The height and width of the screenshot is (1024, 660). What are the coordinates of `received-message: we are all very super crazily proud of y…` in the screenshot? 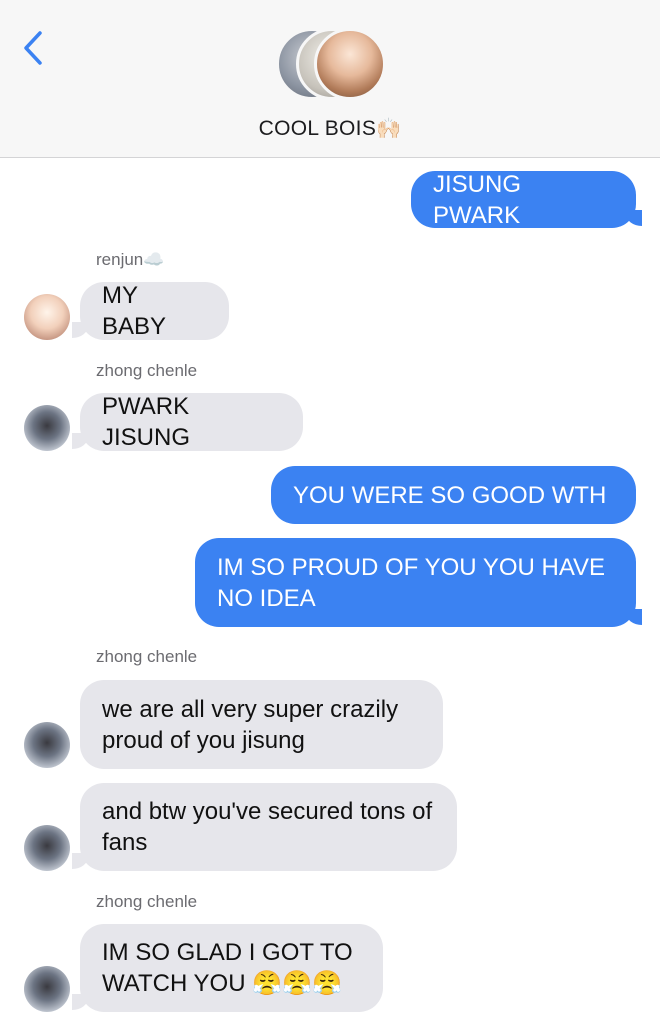 It's located at (261, 724).